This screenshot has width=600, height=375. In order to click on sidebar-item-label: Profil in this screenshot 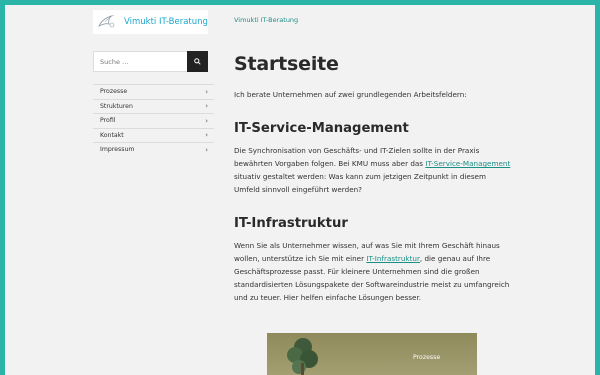, I will do `click(108, 121)`.